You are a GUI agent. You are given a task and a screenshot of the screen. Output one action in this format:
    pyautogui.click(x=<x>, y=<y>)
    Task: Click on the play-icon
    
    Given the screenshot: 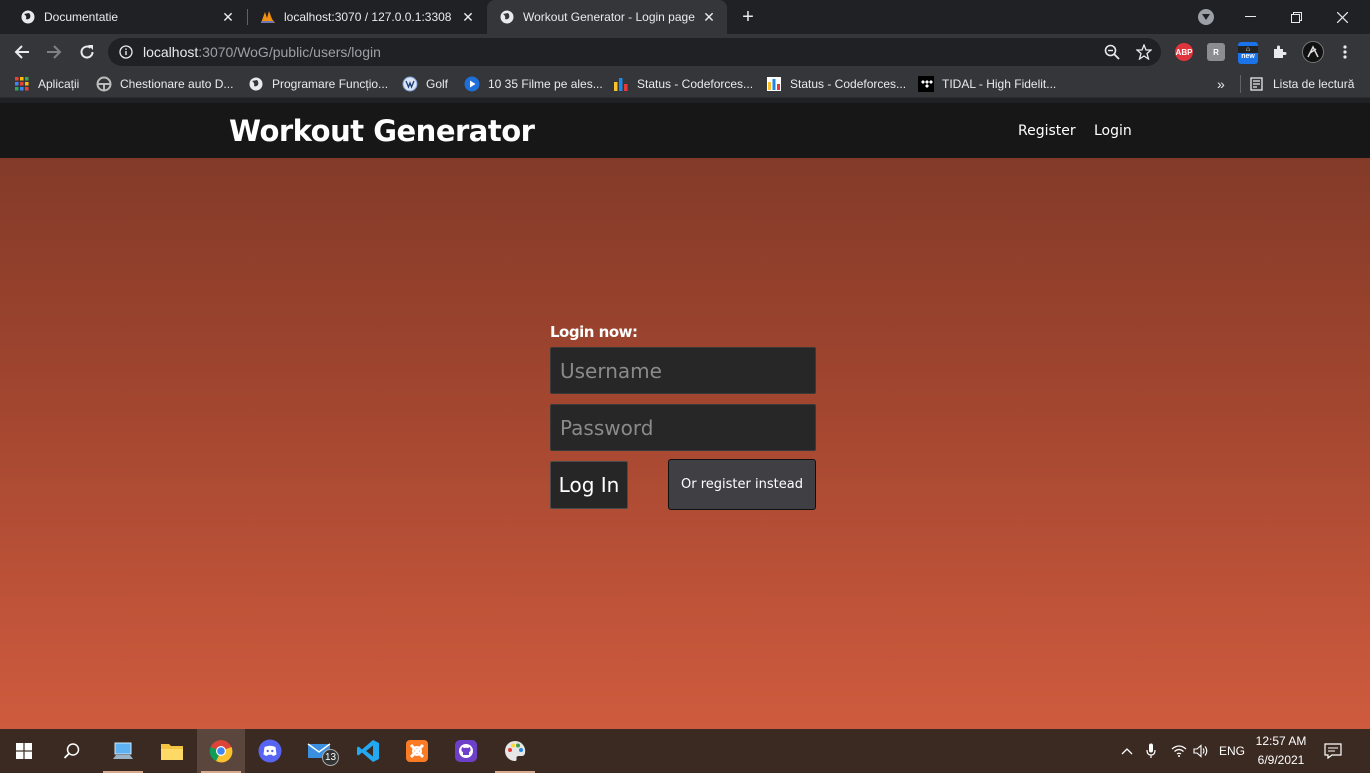 What is the action you would take?
    pyautogui.click(x=472, y=84)
    